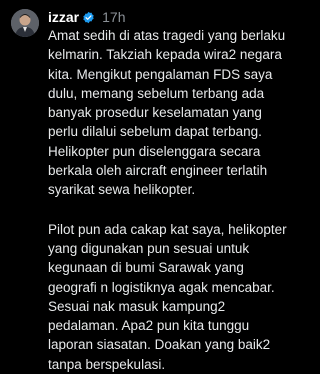  Describe the element at coordinates (155, 132) in the screenshot. I see `text-line: perlu dilalui sebelum dapat terbang.` at that location.